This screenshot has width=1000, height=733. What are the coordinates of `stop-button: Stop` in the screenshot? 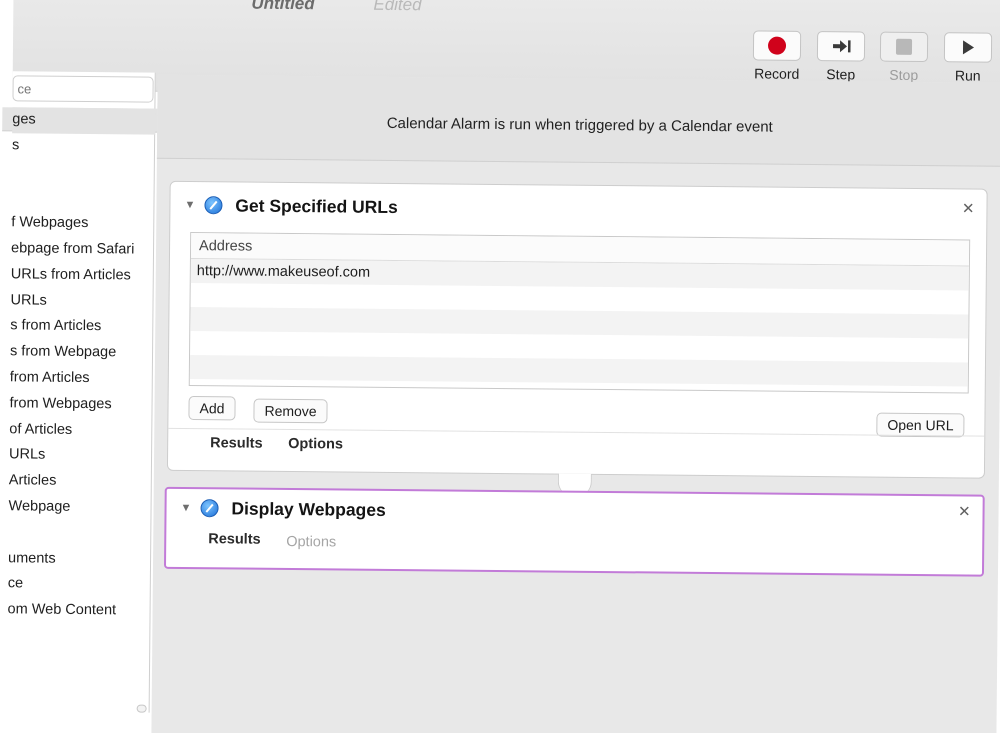 It's located at (904, 57).